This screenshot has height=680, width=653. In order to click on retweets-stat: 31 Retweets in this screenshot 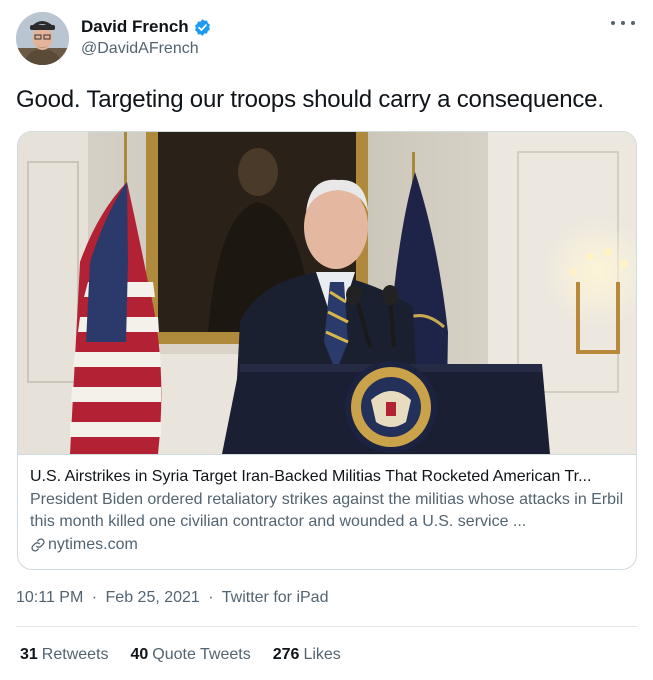, I will do `click(64, 655)`.